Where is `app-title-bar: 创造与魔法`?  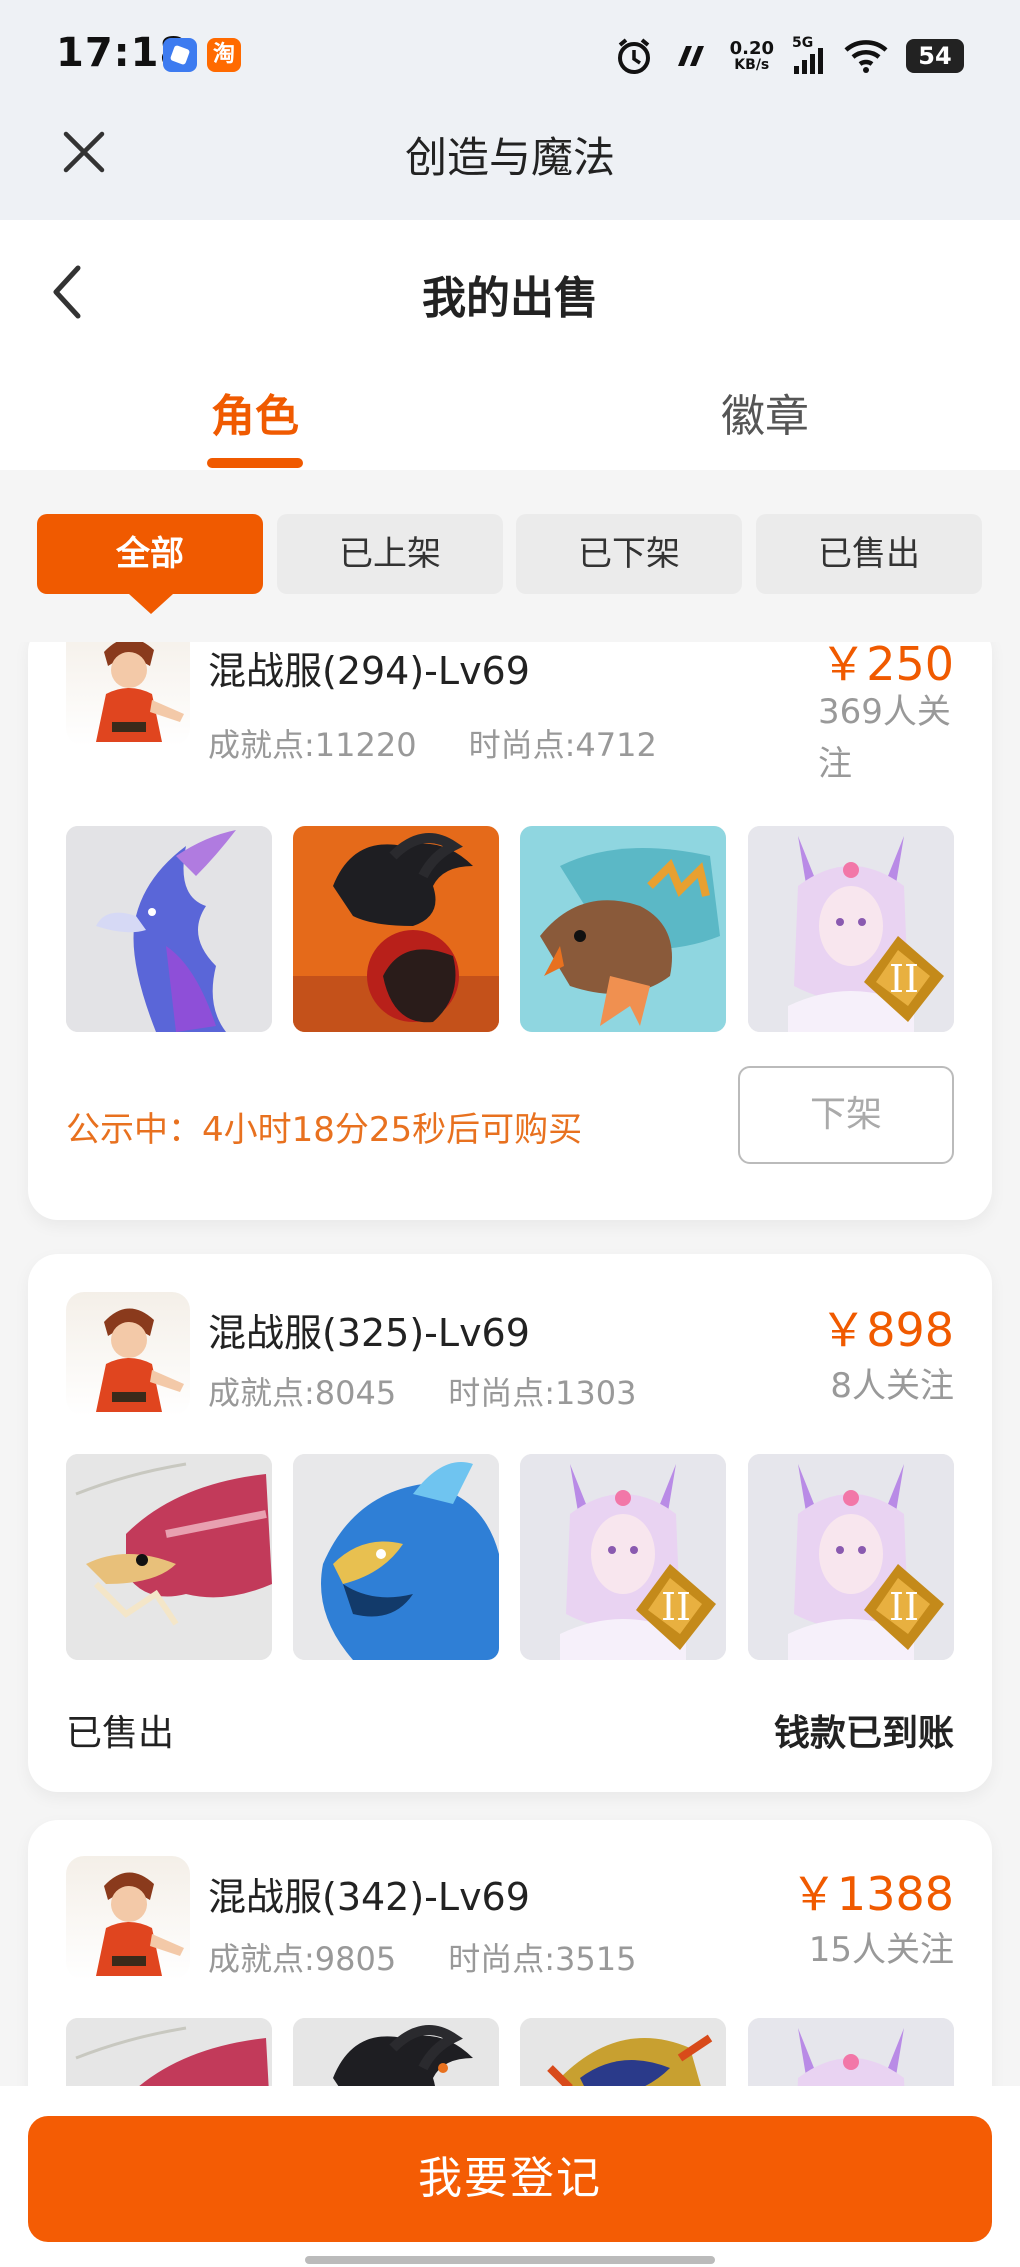
app-title-bar: 创造与魔法 is located at coordinates (510, 165).